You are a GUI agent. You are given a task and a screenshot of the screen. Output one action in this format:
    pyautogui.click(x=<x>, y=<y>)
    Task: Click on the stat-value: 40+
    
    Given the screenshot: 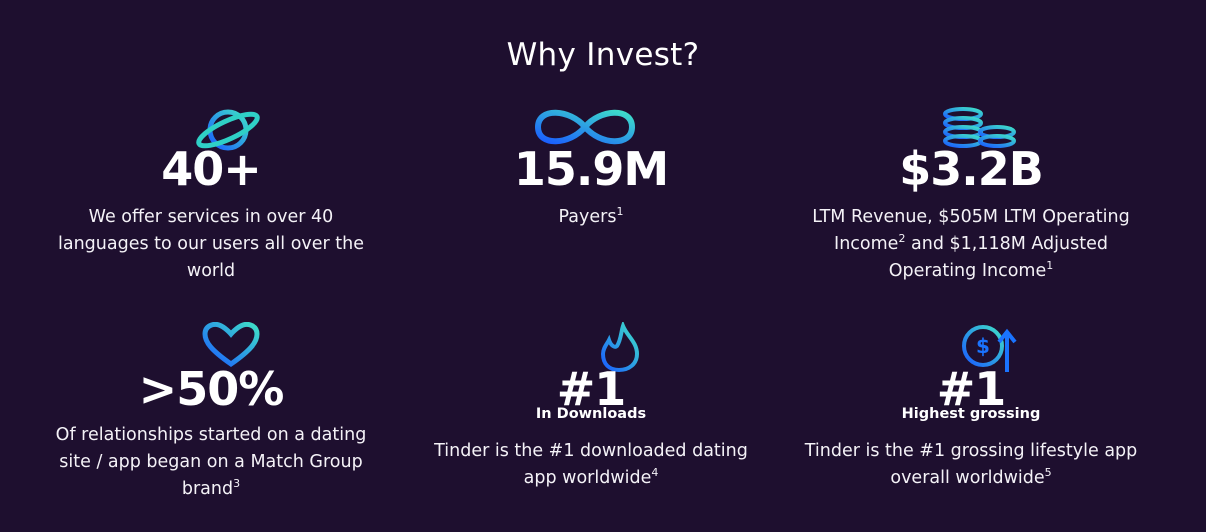 What is the action you would take?
    pyautogui.click(x=211, y=169)
    